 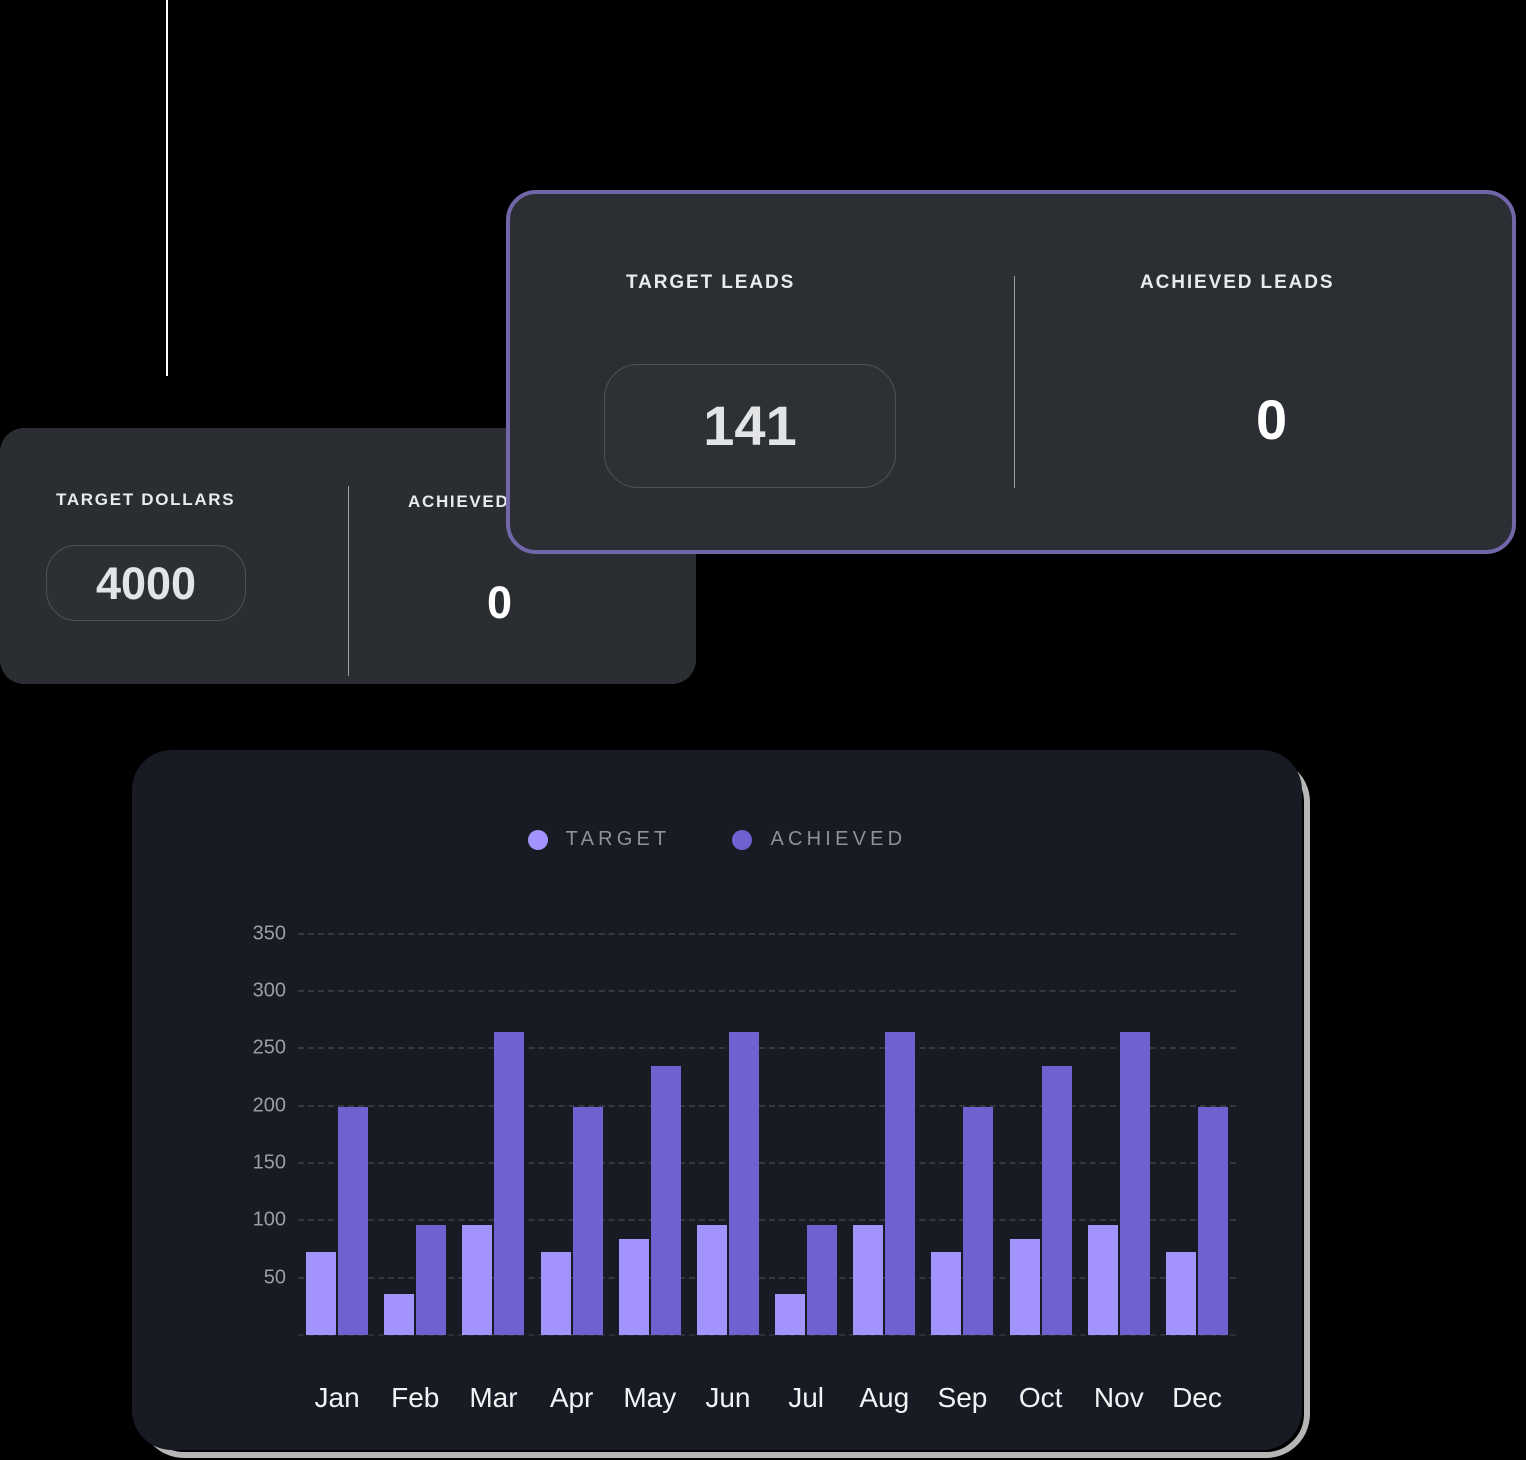 I want to click on bar-target-may, so click(x=633, y=1286).